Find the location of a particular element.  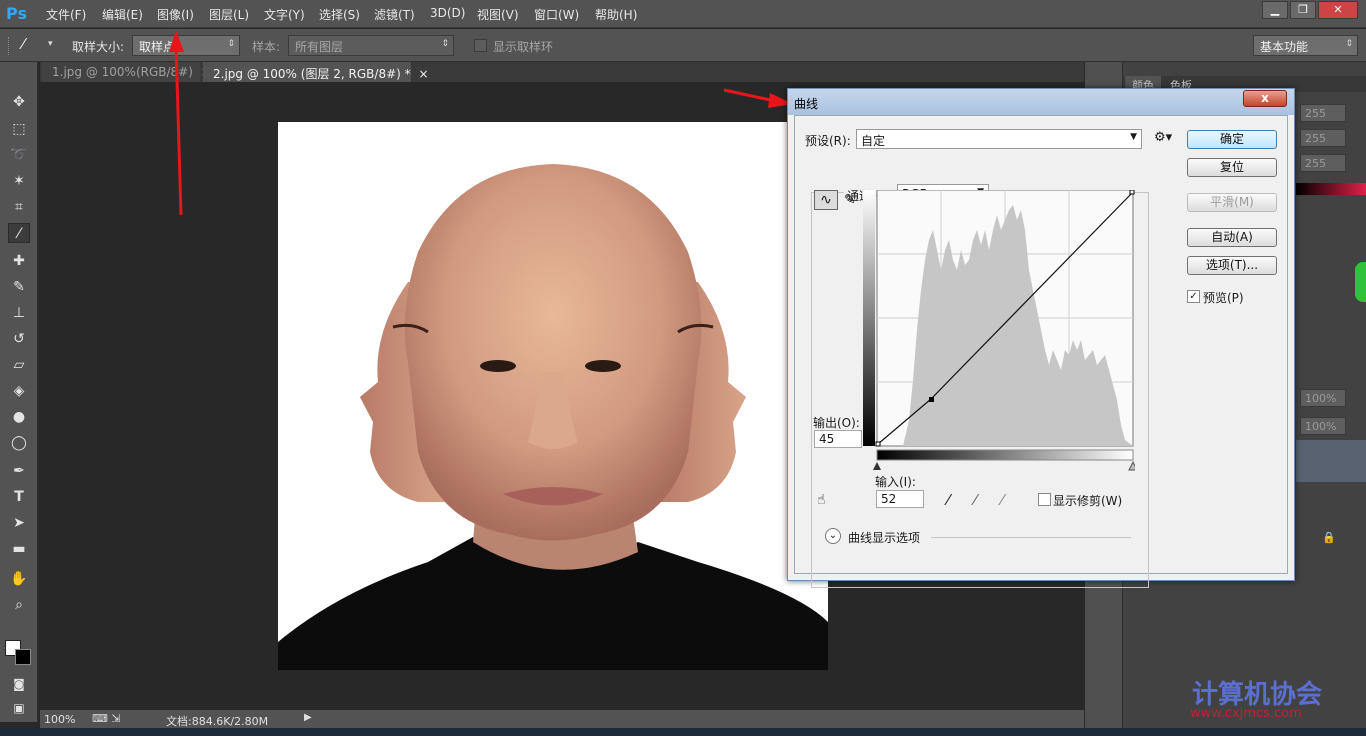

output-field: 45 is located at coordinates (838, 439).